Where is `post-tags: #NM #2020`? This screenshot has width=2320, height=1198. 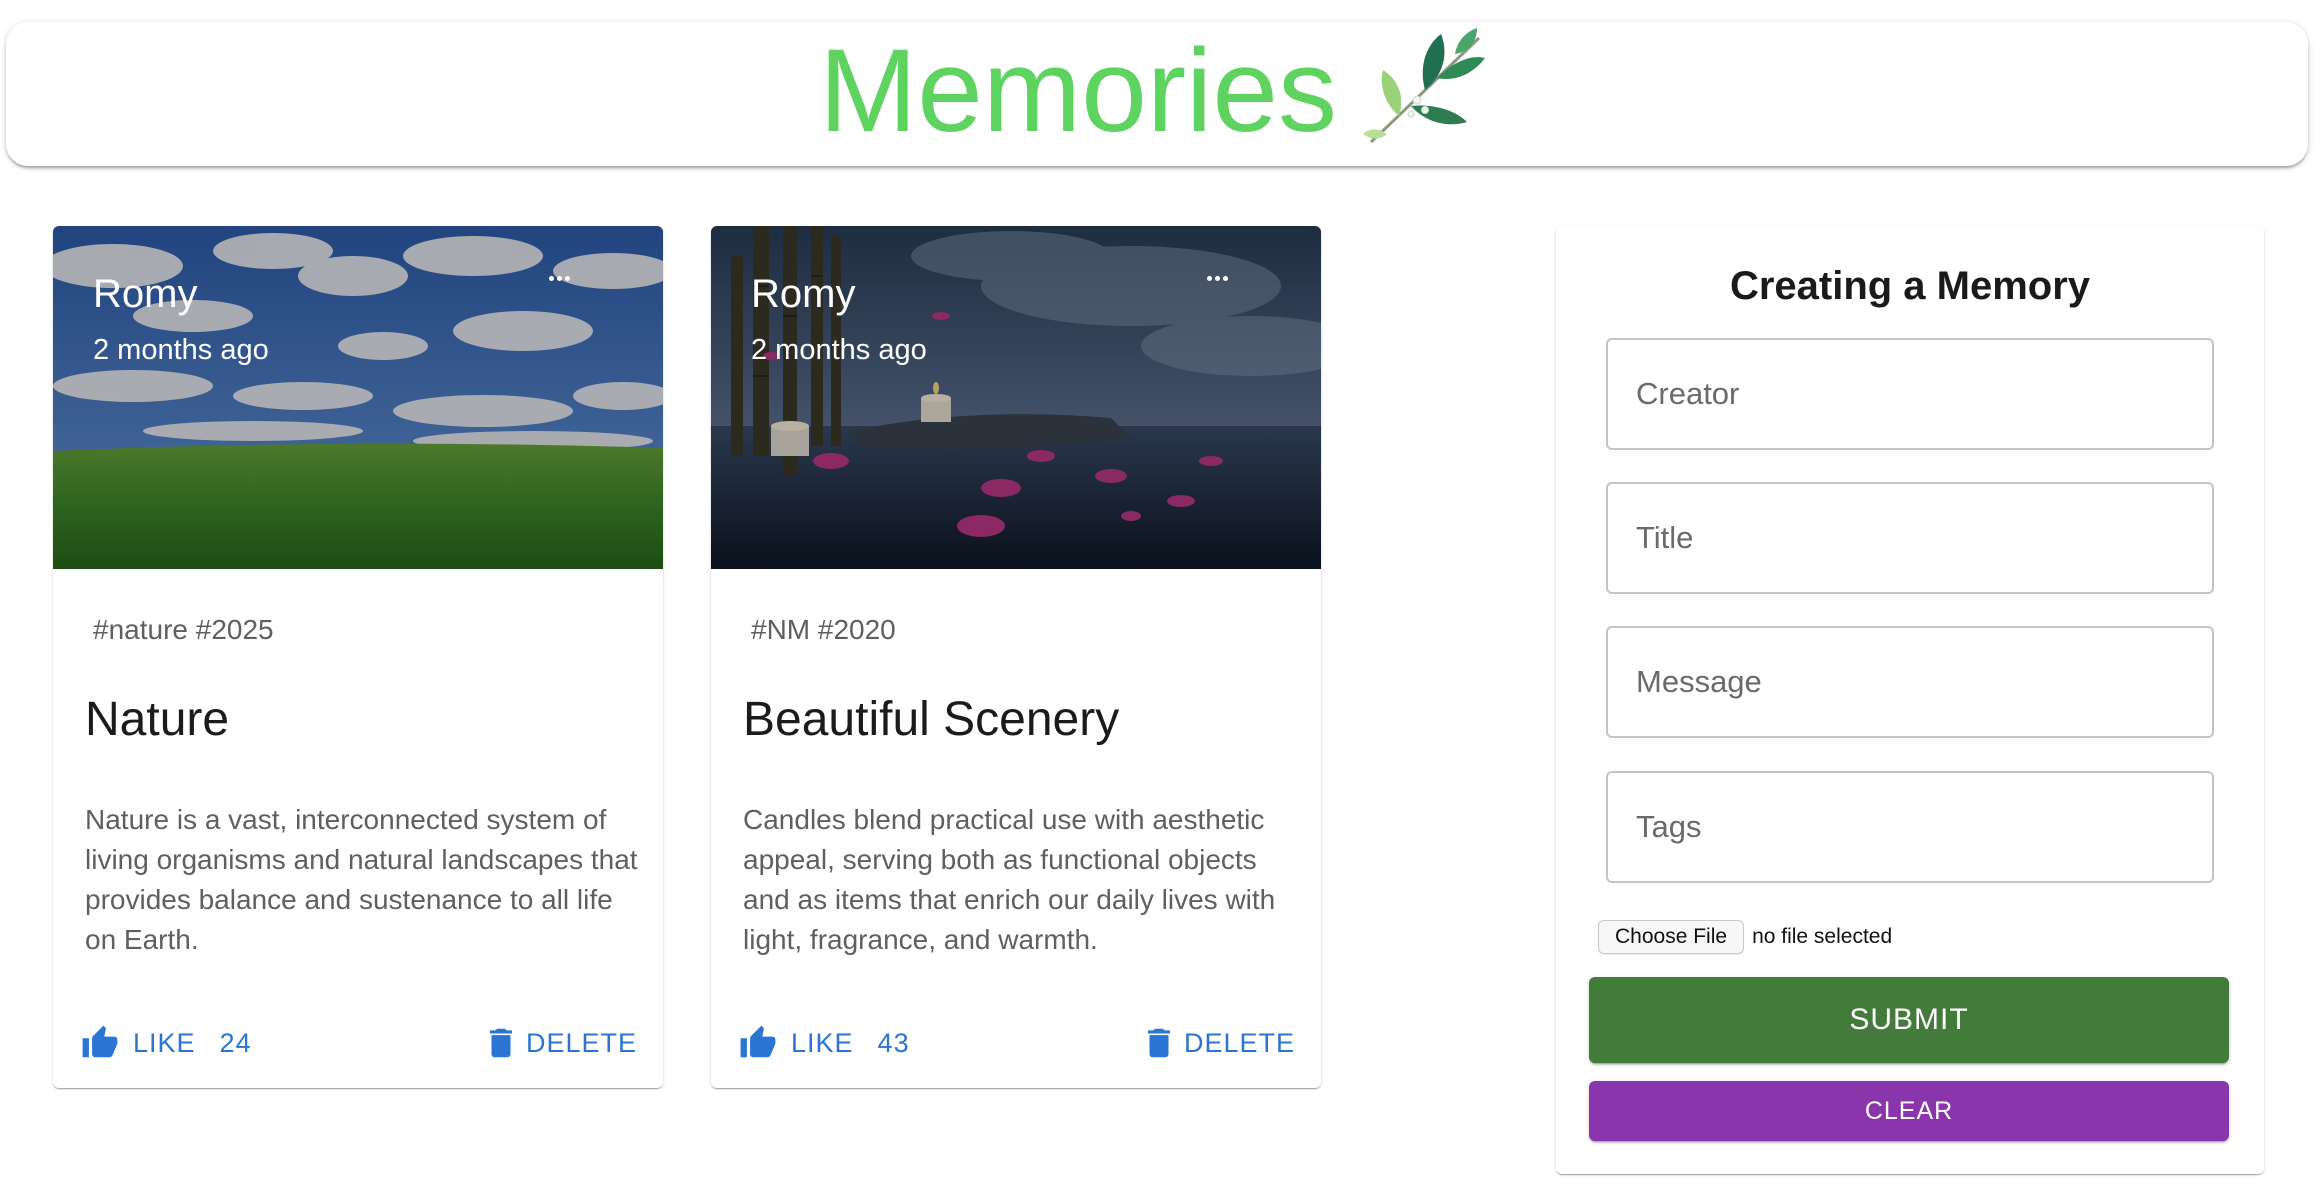 post-tags: #NM #2020 is located at coordinates (823, 629).